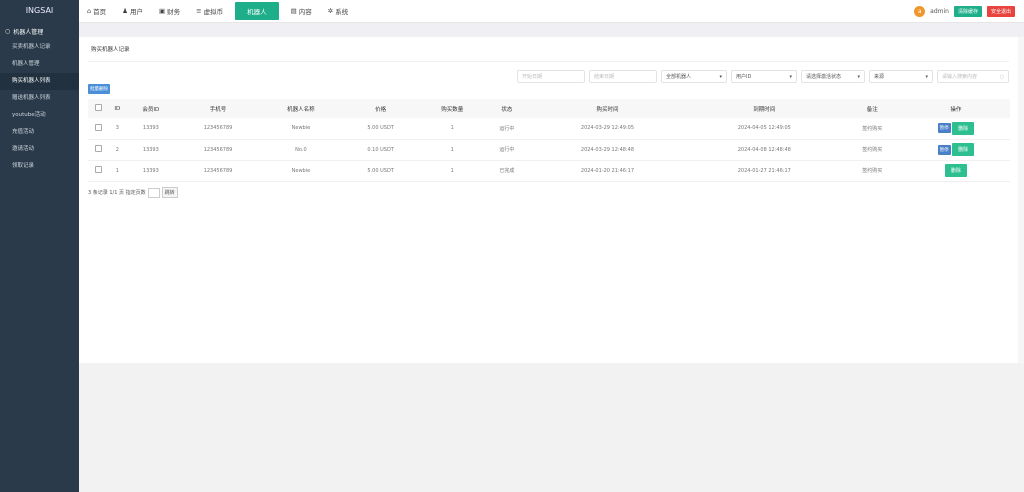 This screenshot has width=1024, height=492. What do you see at coordinates (623, 76) in the screenshot?
I see `end-date-input: 结束日期` at bounding box center [623, 76].